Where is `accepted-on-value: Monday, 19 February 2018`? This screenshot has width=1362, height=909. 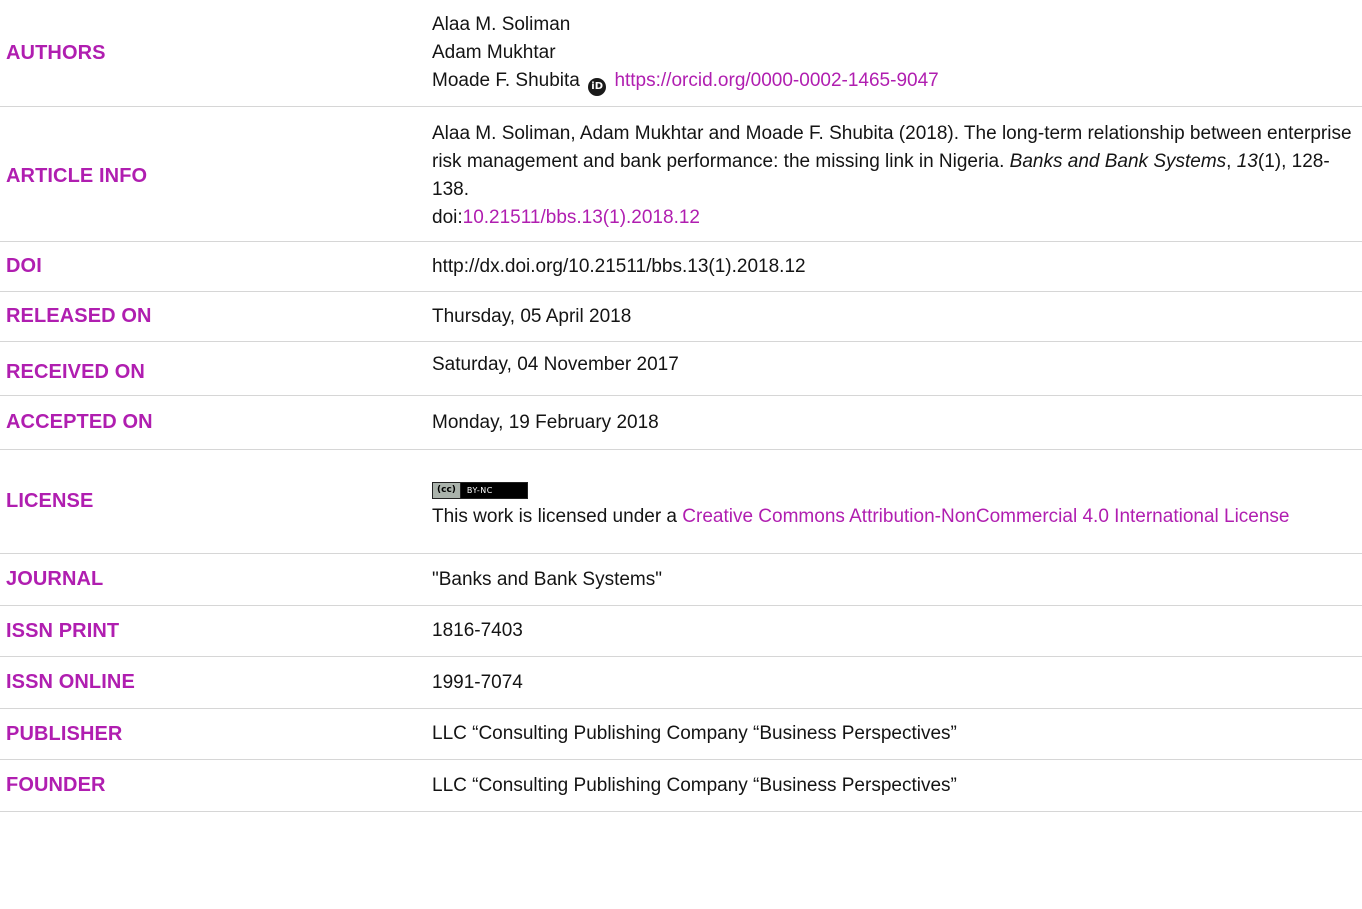 accepted-on-value: Monday, 19 February 2018 is located at coordinates (545, 422).